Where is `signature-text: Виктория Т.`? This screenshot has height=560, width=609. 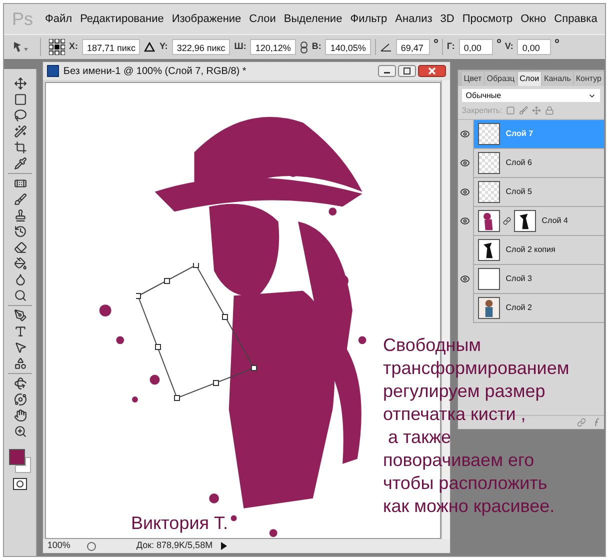
signature-text: Виктория Т. is located at coordinates (179, 523).